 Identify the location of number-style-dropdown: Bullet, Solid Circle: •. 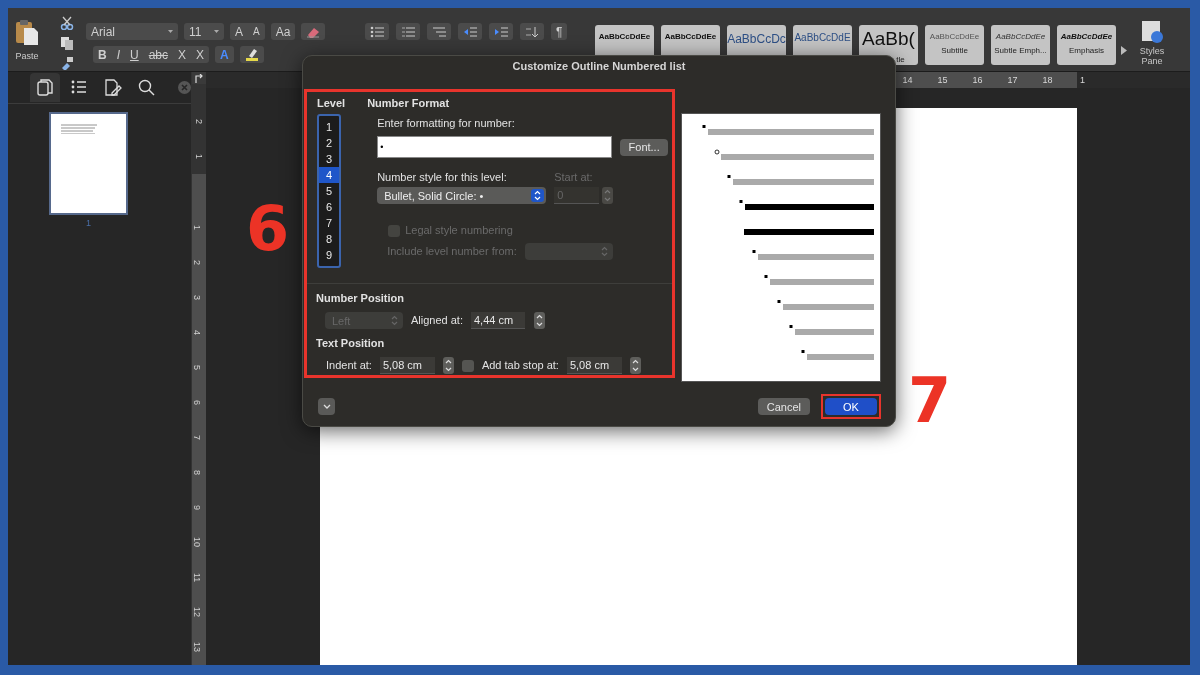
(462, 195).